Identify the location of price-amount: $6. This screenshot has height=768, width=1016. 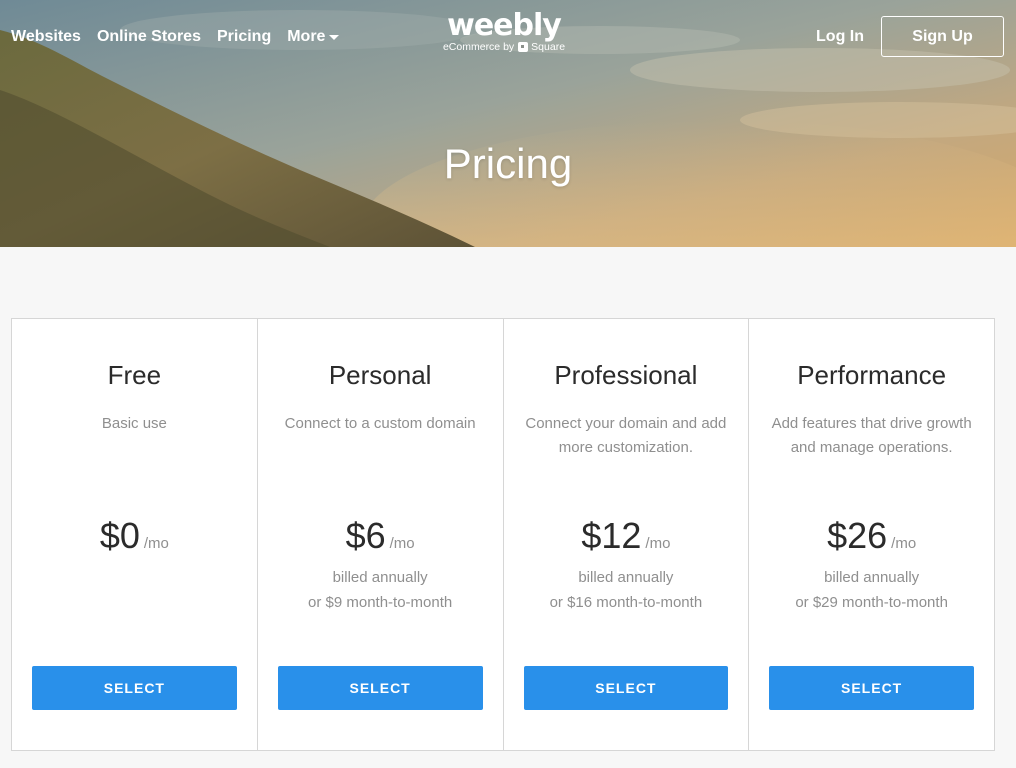
(365, 535).